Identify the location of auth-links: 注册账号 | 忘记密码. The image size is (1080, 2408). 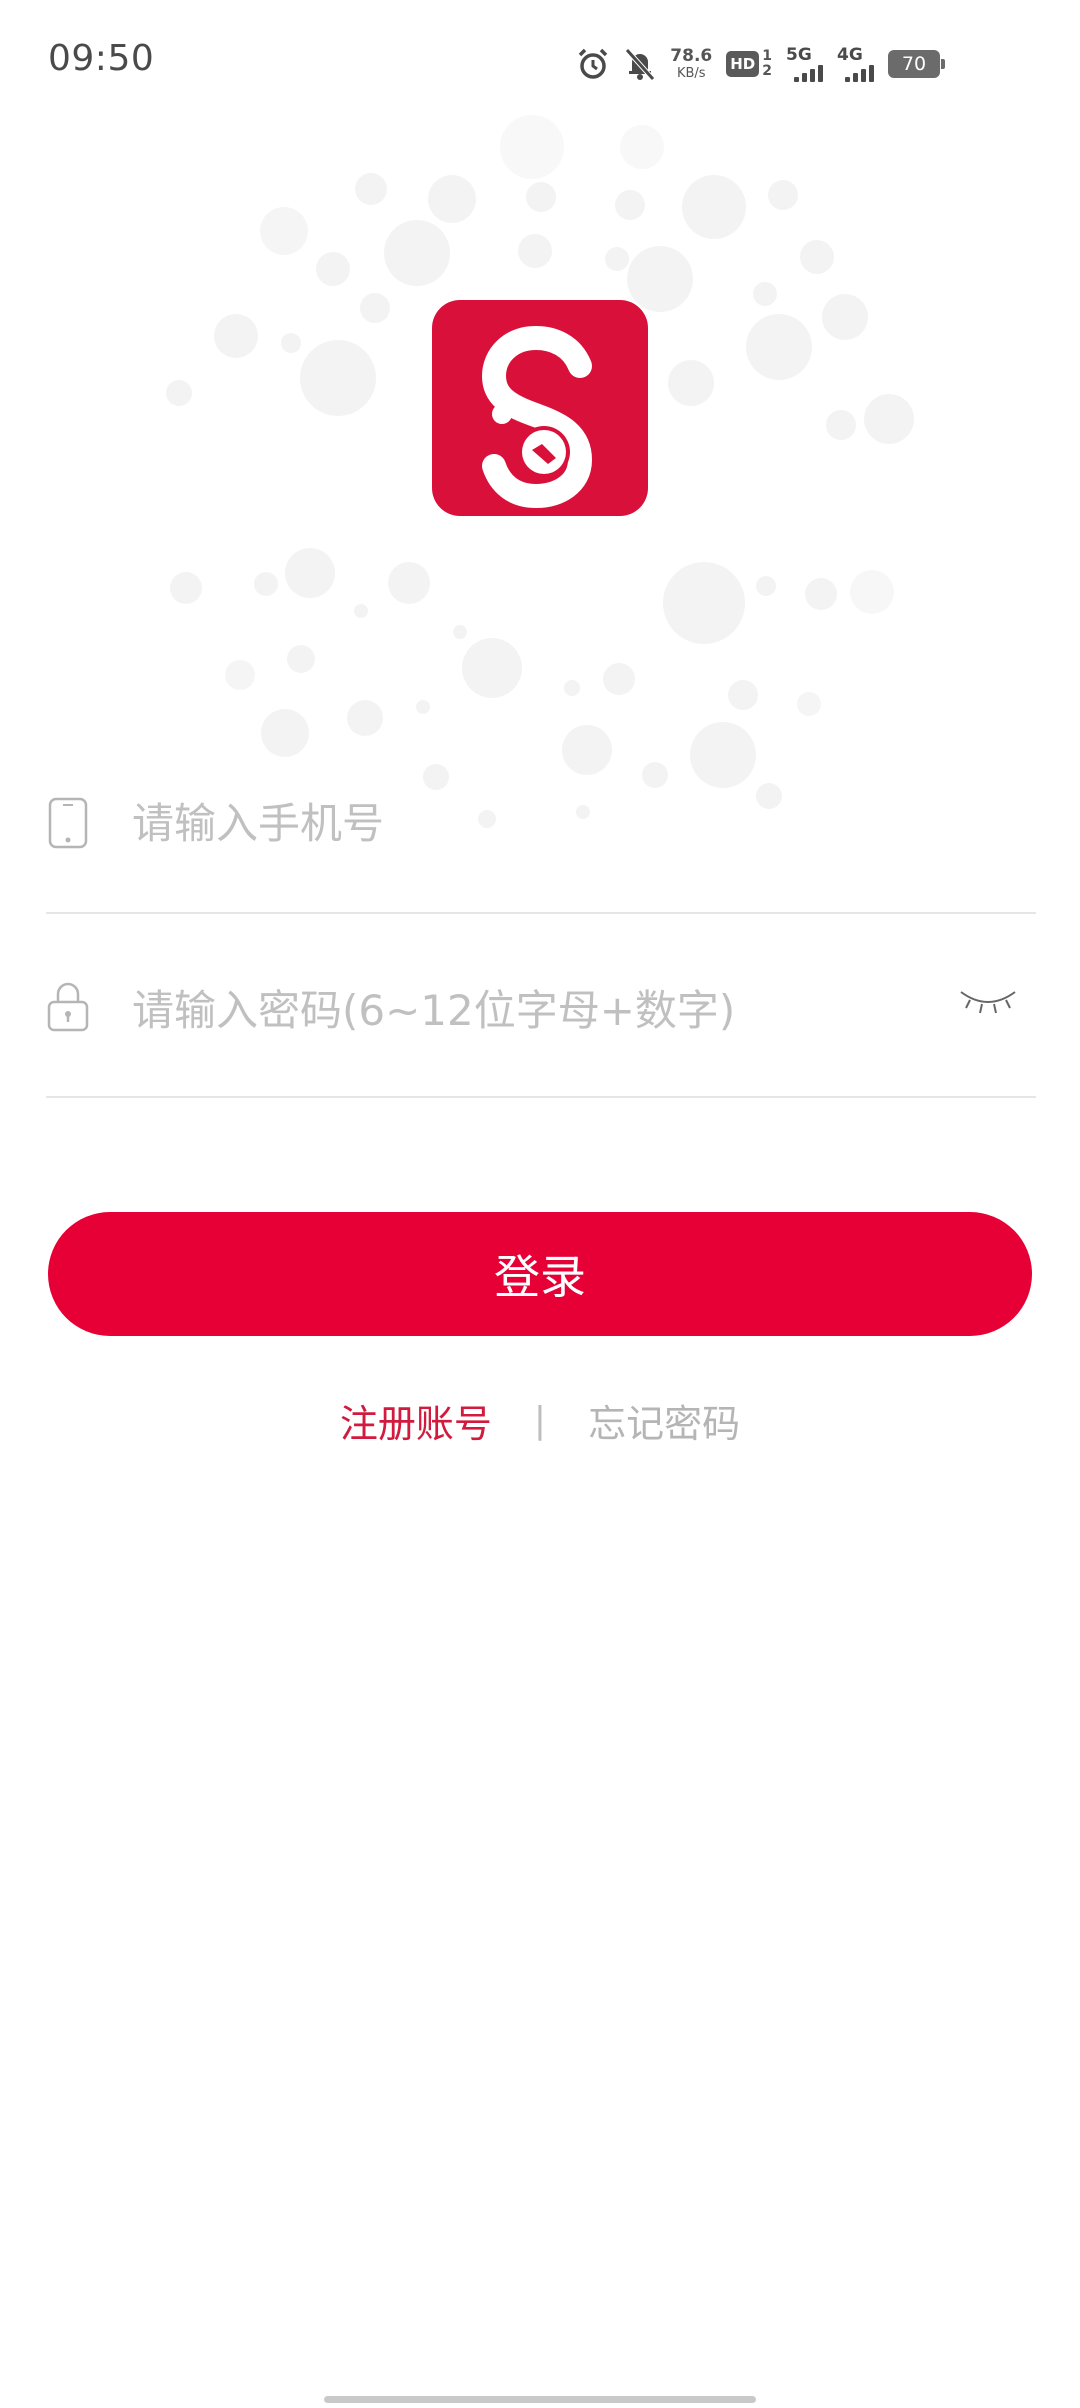
(540, 1420).